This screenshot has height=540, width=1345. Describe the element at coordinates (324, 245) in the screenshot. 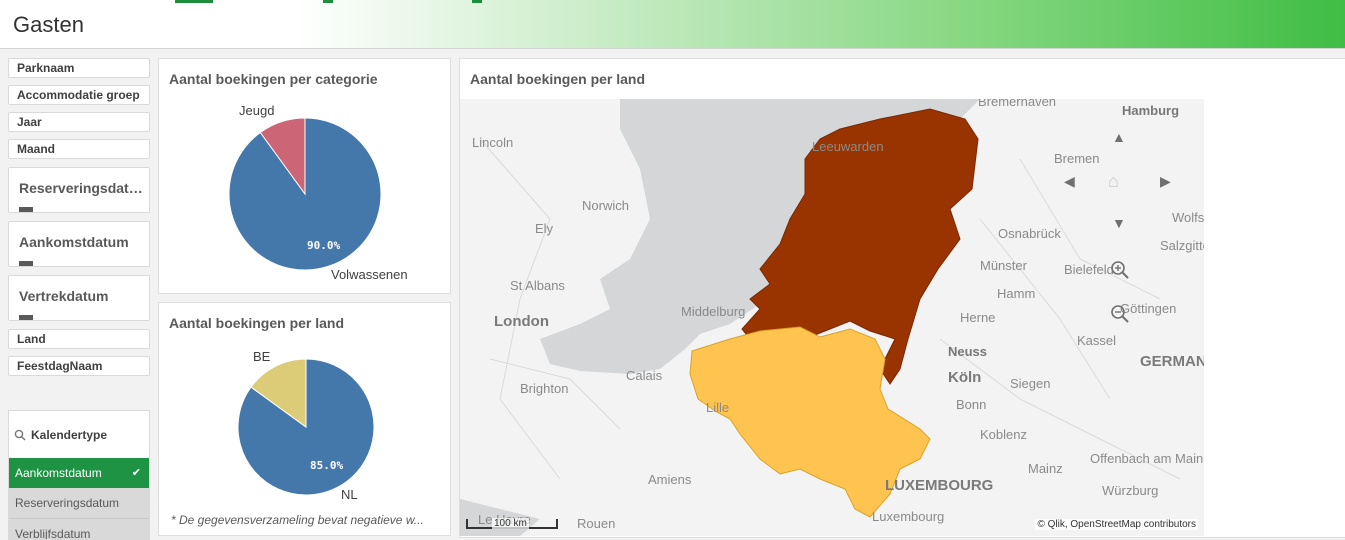

I see `pie-data-label: 90.0%` at that location.